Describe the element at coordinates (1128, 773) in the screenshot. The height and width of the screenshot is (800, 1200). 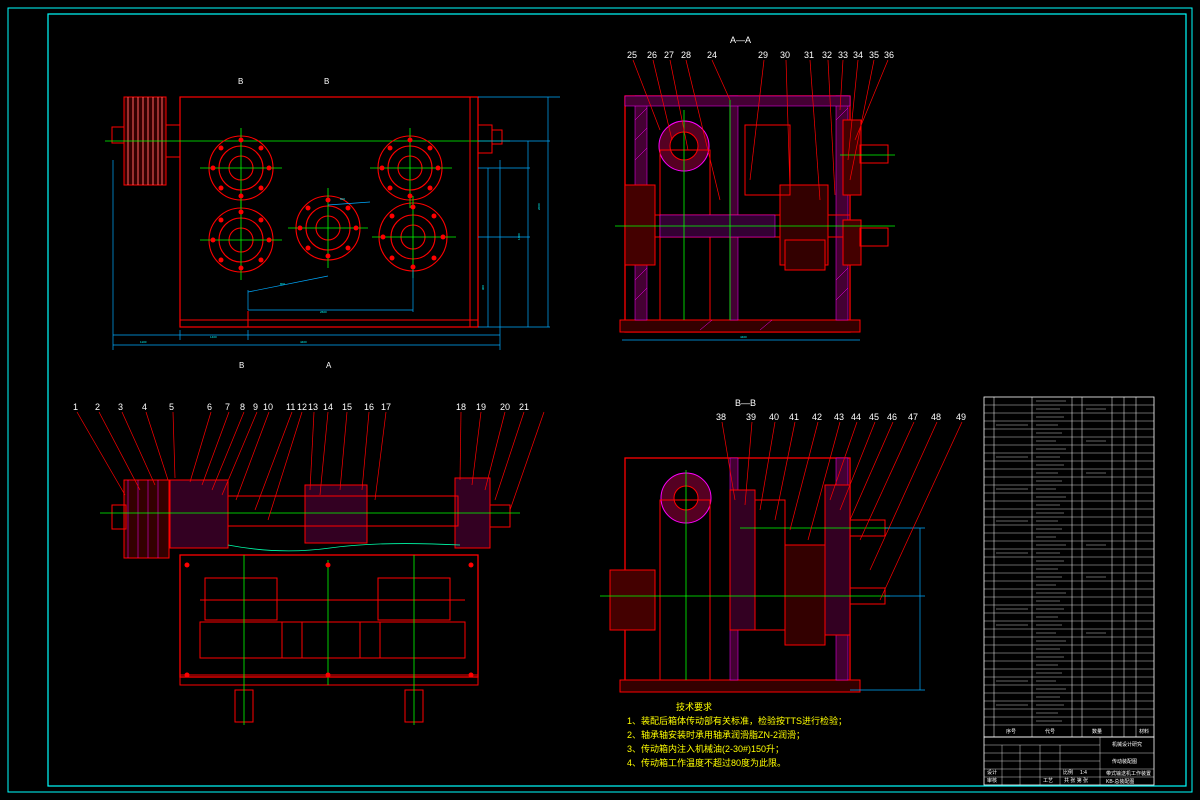
I see `project-name: 带式输送机工作装置` at that location.